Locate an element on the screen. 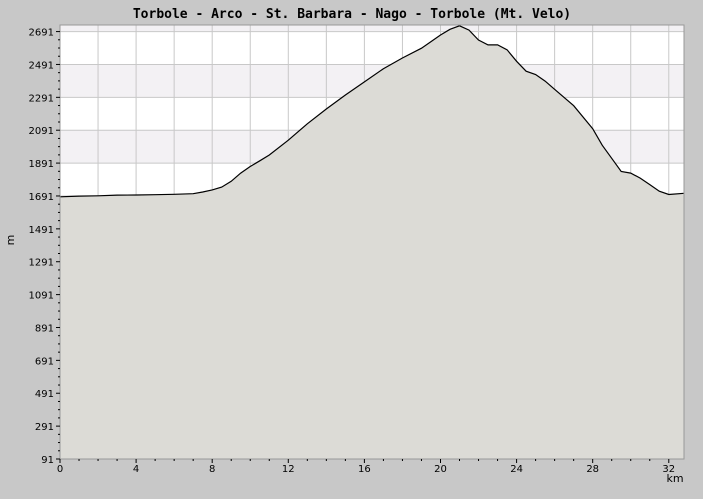 This screenshot has width=703, height=499. y-tick-label: 1091 is located at coordinates (41, 296).